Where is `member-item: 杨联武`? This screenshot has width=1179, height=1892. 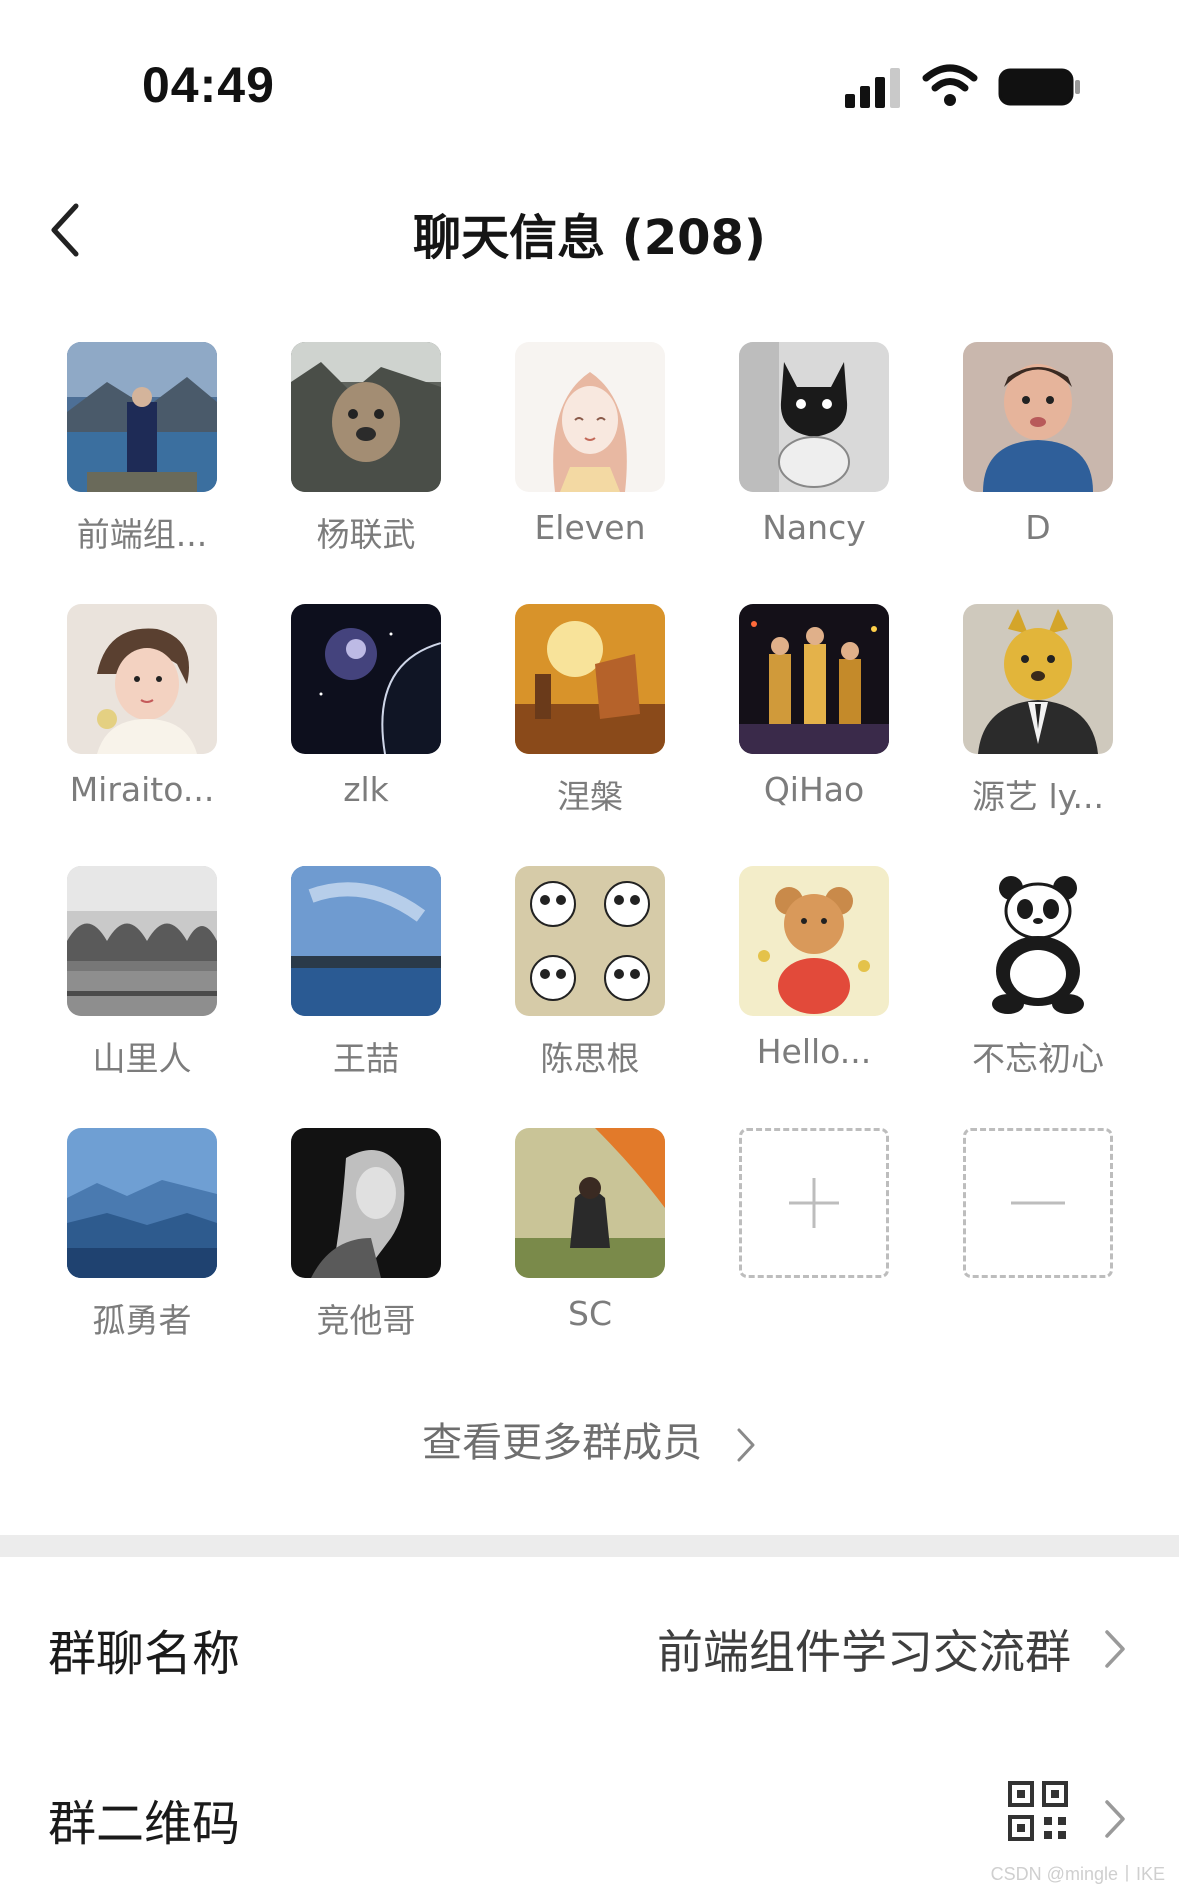
member-item: 杨联武 is located at coordinates (366, 457).